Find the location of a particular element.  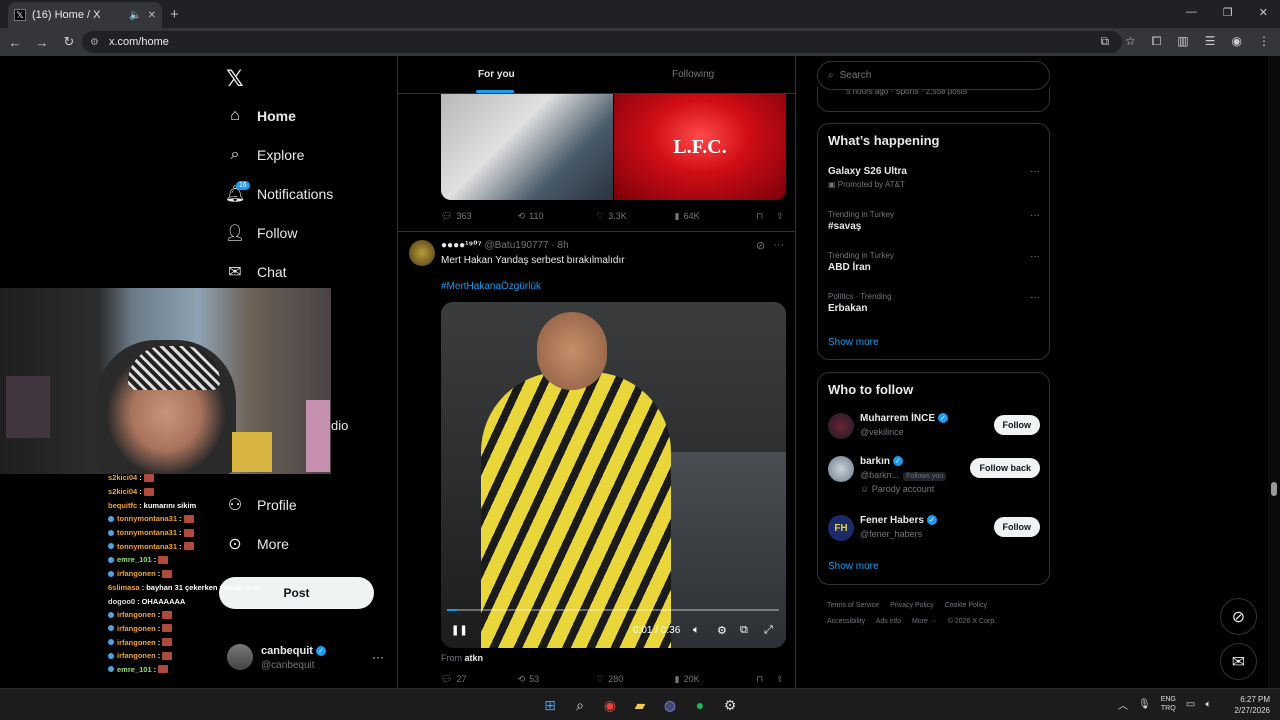

spotify-icon: ● is located at coordinates (700, 705).